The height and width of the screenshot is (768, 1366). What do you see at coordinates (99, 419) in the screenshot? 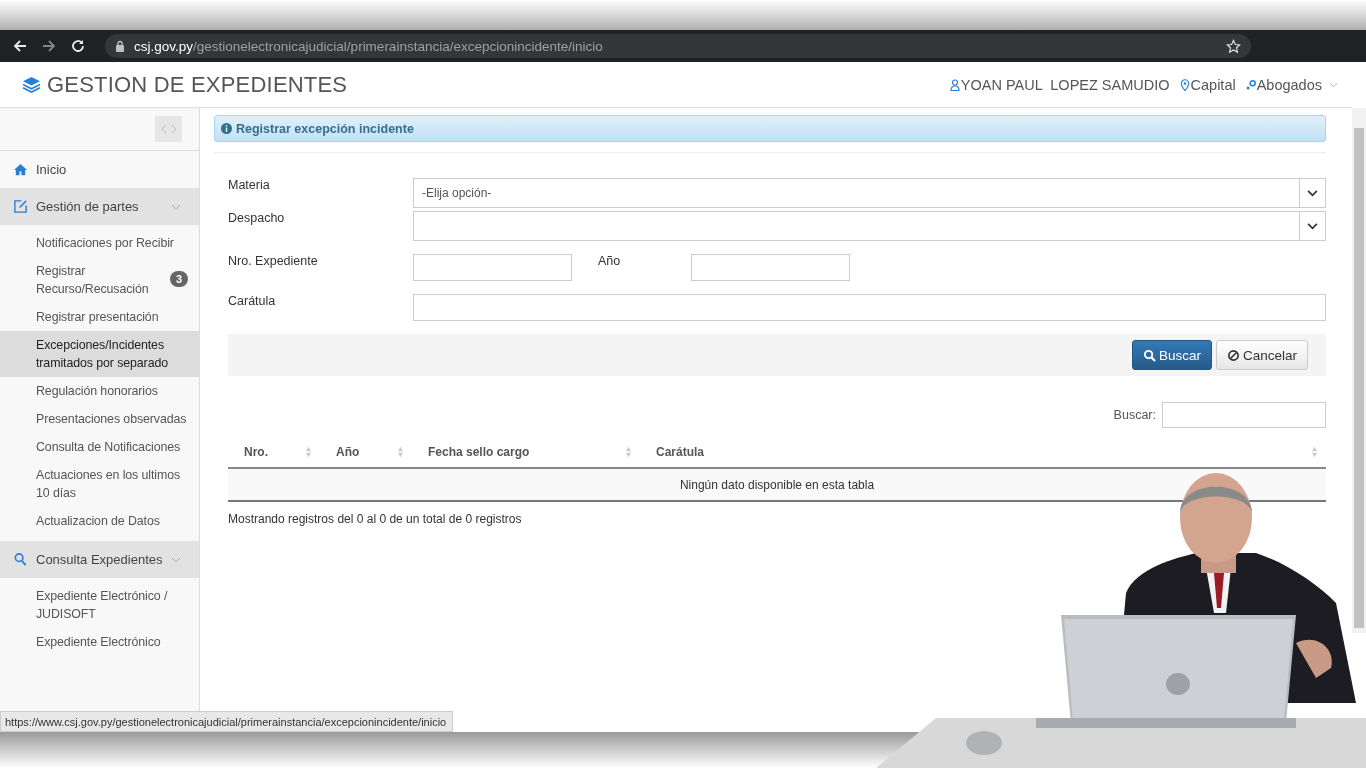
I see `nav-subitem: Presentaciones observadas` at bounding box center [99, 419].